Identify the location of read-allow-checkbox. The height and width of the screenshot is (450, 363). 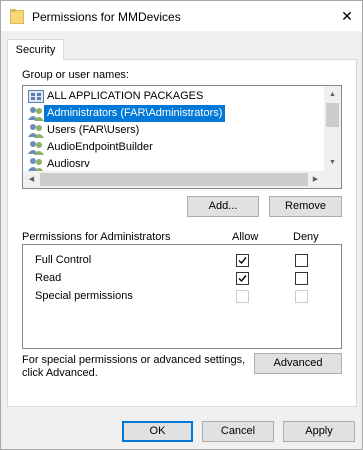
(242, 278).